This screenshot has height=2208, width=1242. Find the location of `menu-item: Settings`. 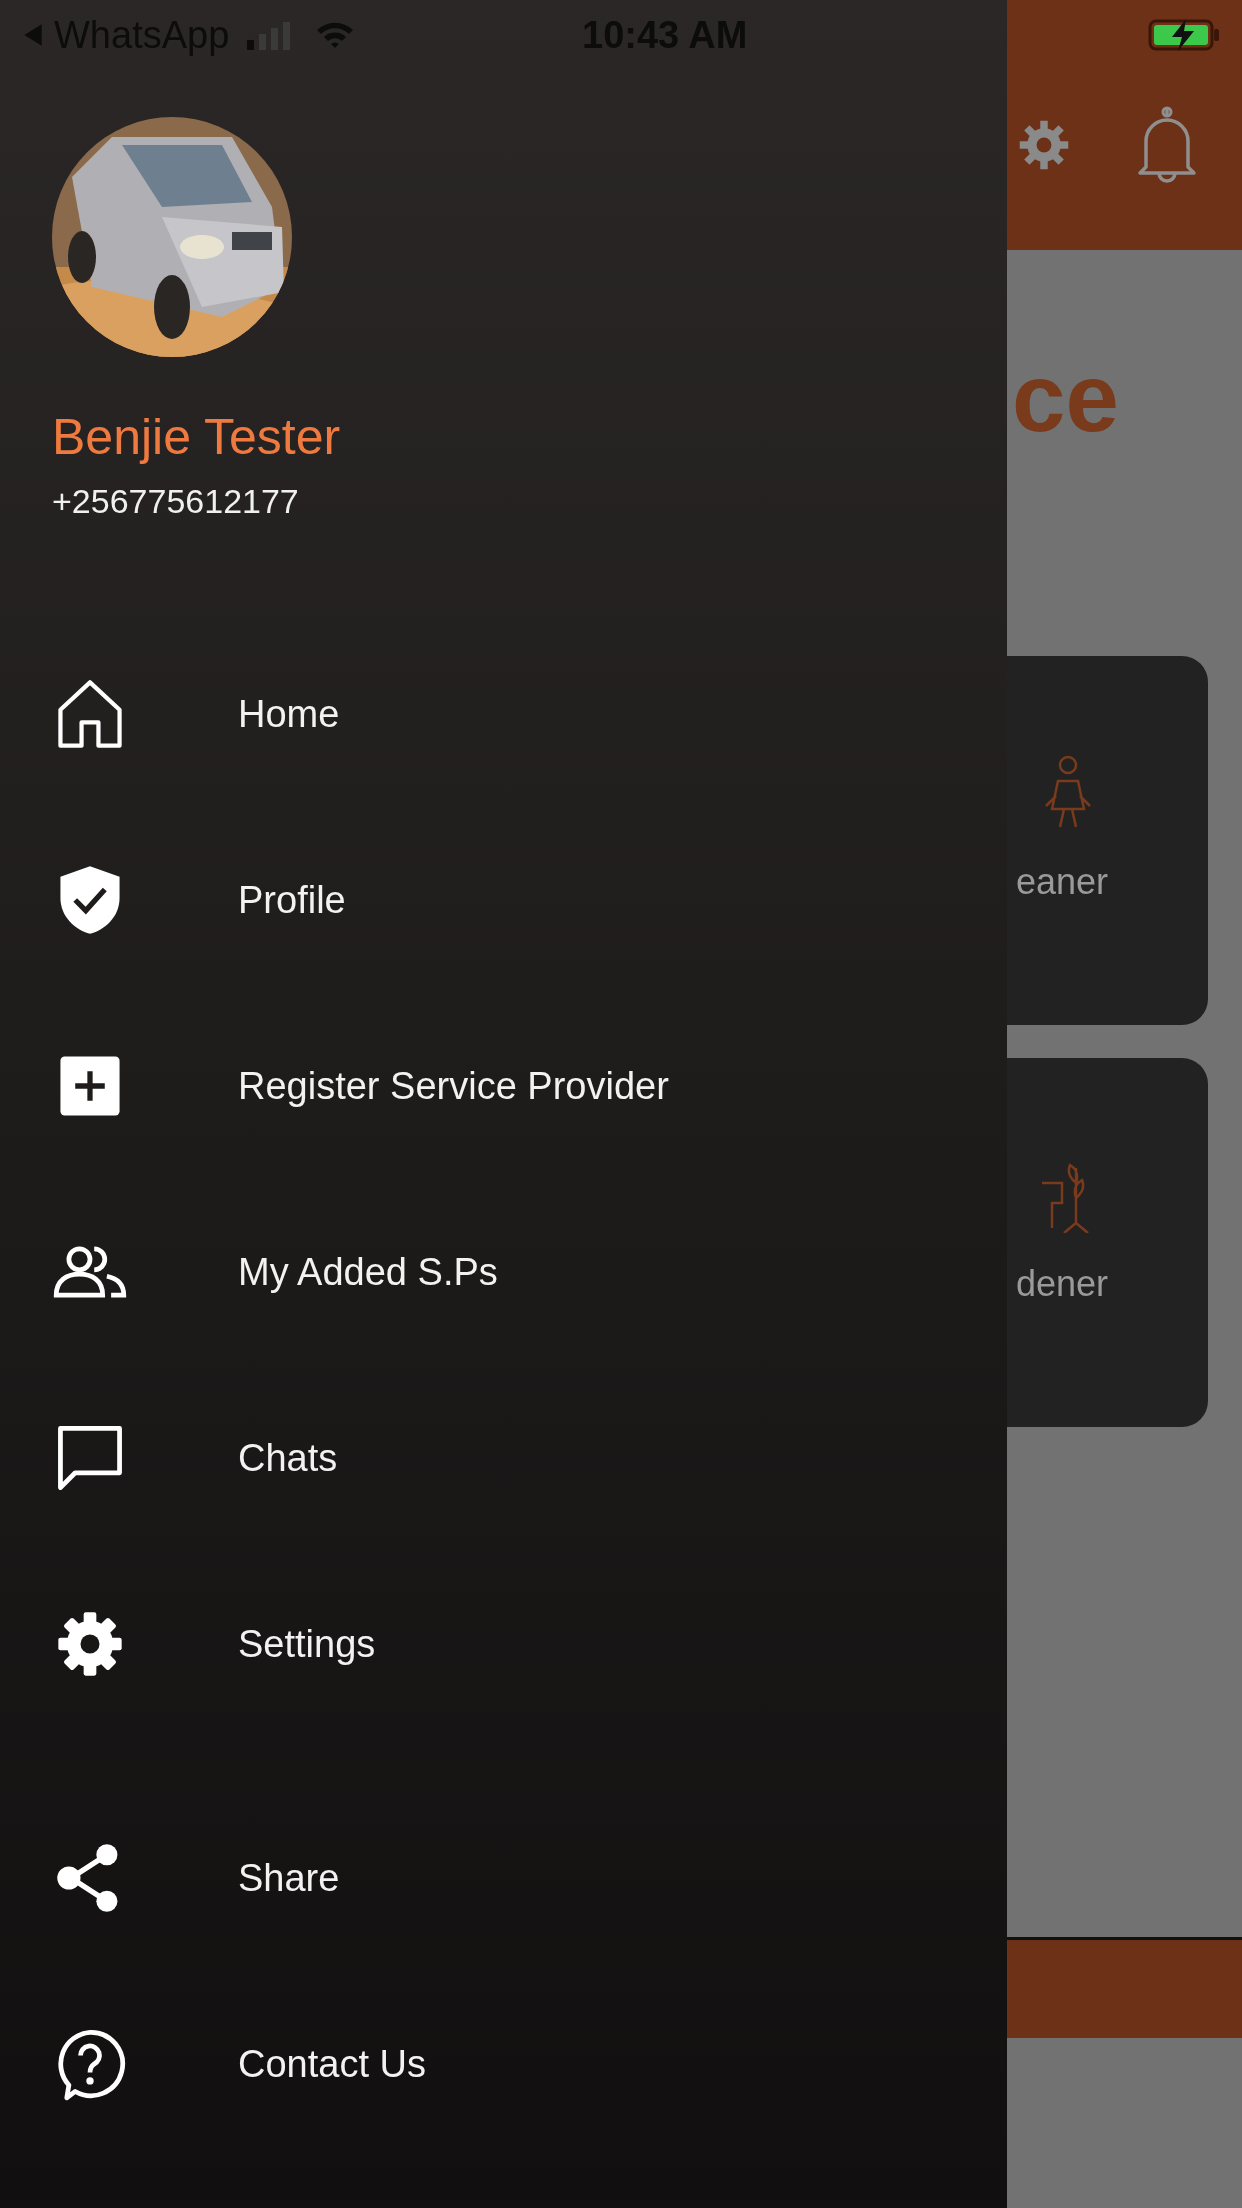

menu-item: Settings is located at coordinates (529, 1644).